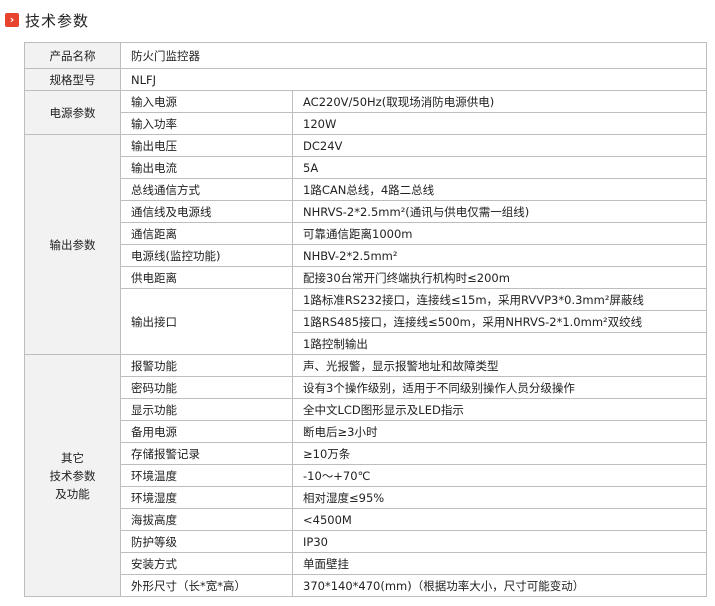 The image size is (715, 606). I want to click on param-name: 输出电压, so click(206, 145).